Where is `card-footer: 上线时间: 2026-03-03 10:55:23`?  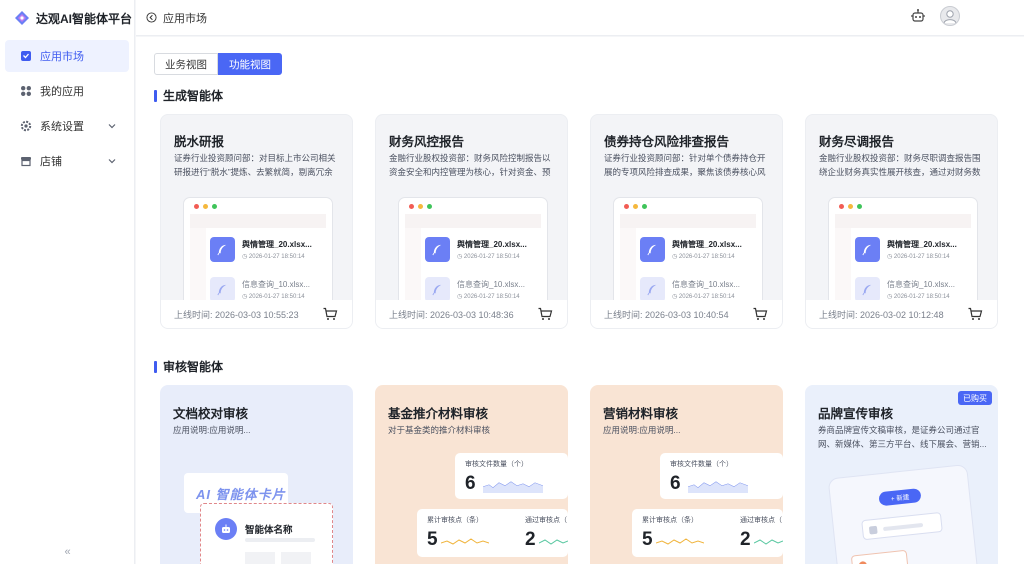 card-footer: 上线时间: 2026-03-03 10:55:23 is located at coordinates (256, 314).